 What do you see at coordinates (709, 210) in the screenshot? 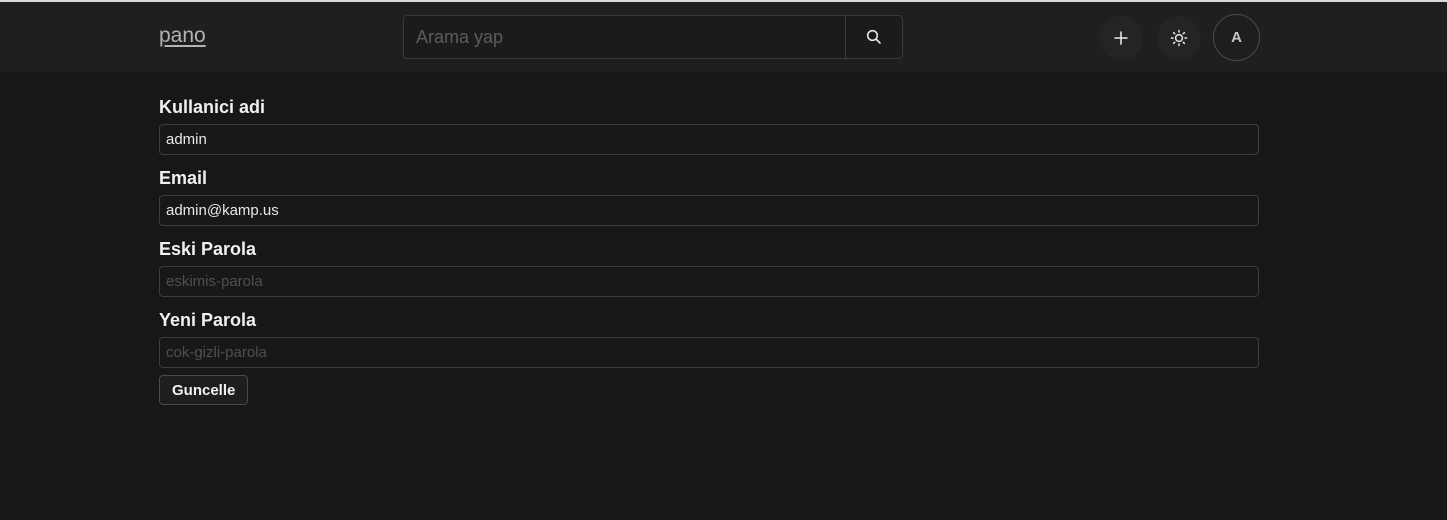
I see `email-field` at bounding box center [709, 210].